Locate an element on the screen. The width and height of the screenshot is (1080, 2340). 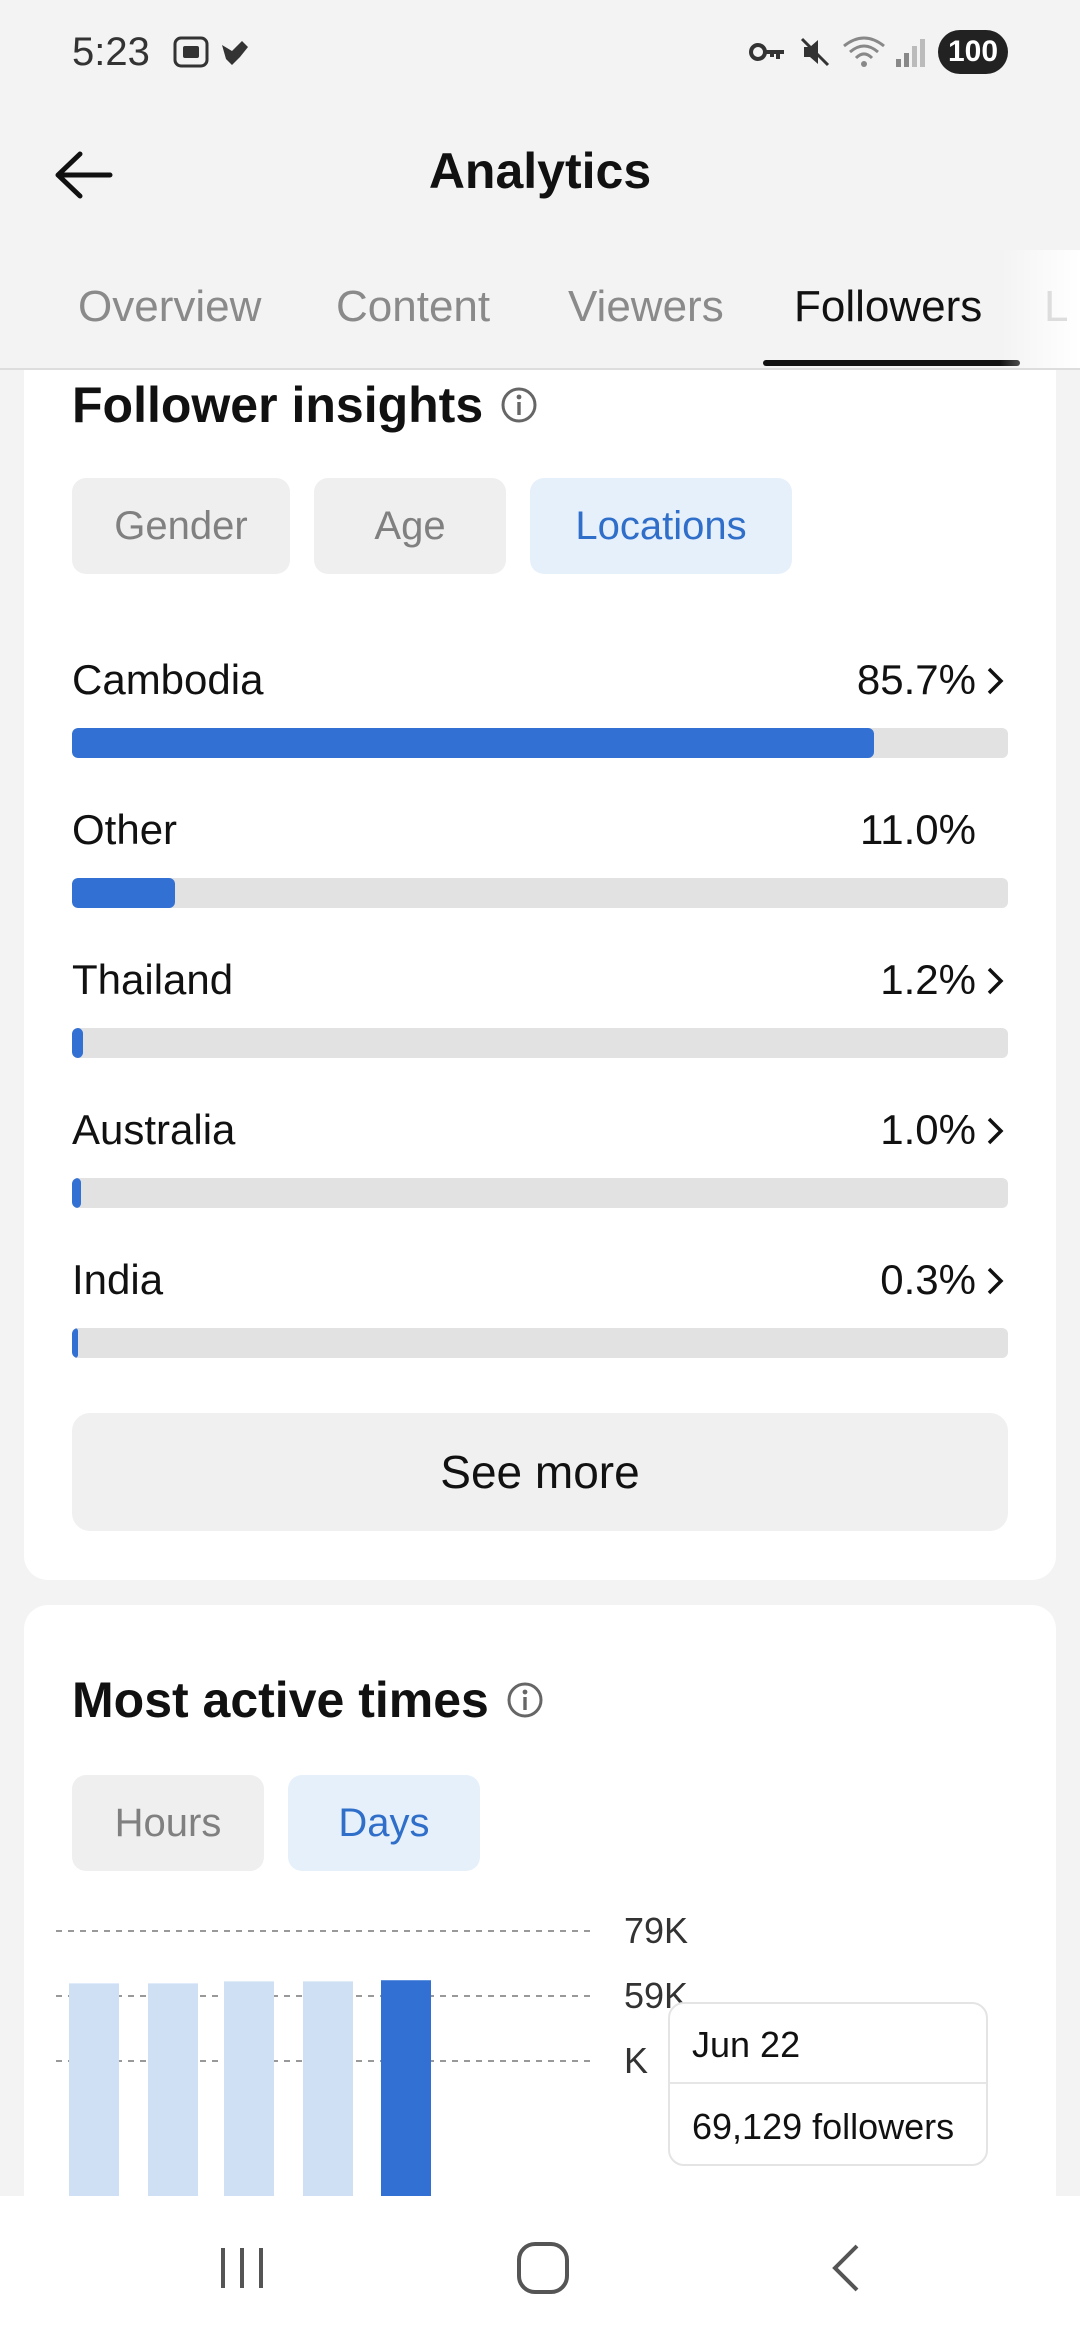
recent-apps-button is located at coordinates (242, 2268).